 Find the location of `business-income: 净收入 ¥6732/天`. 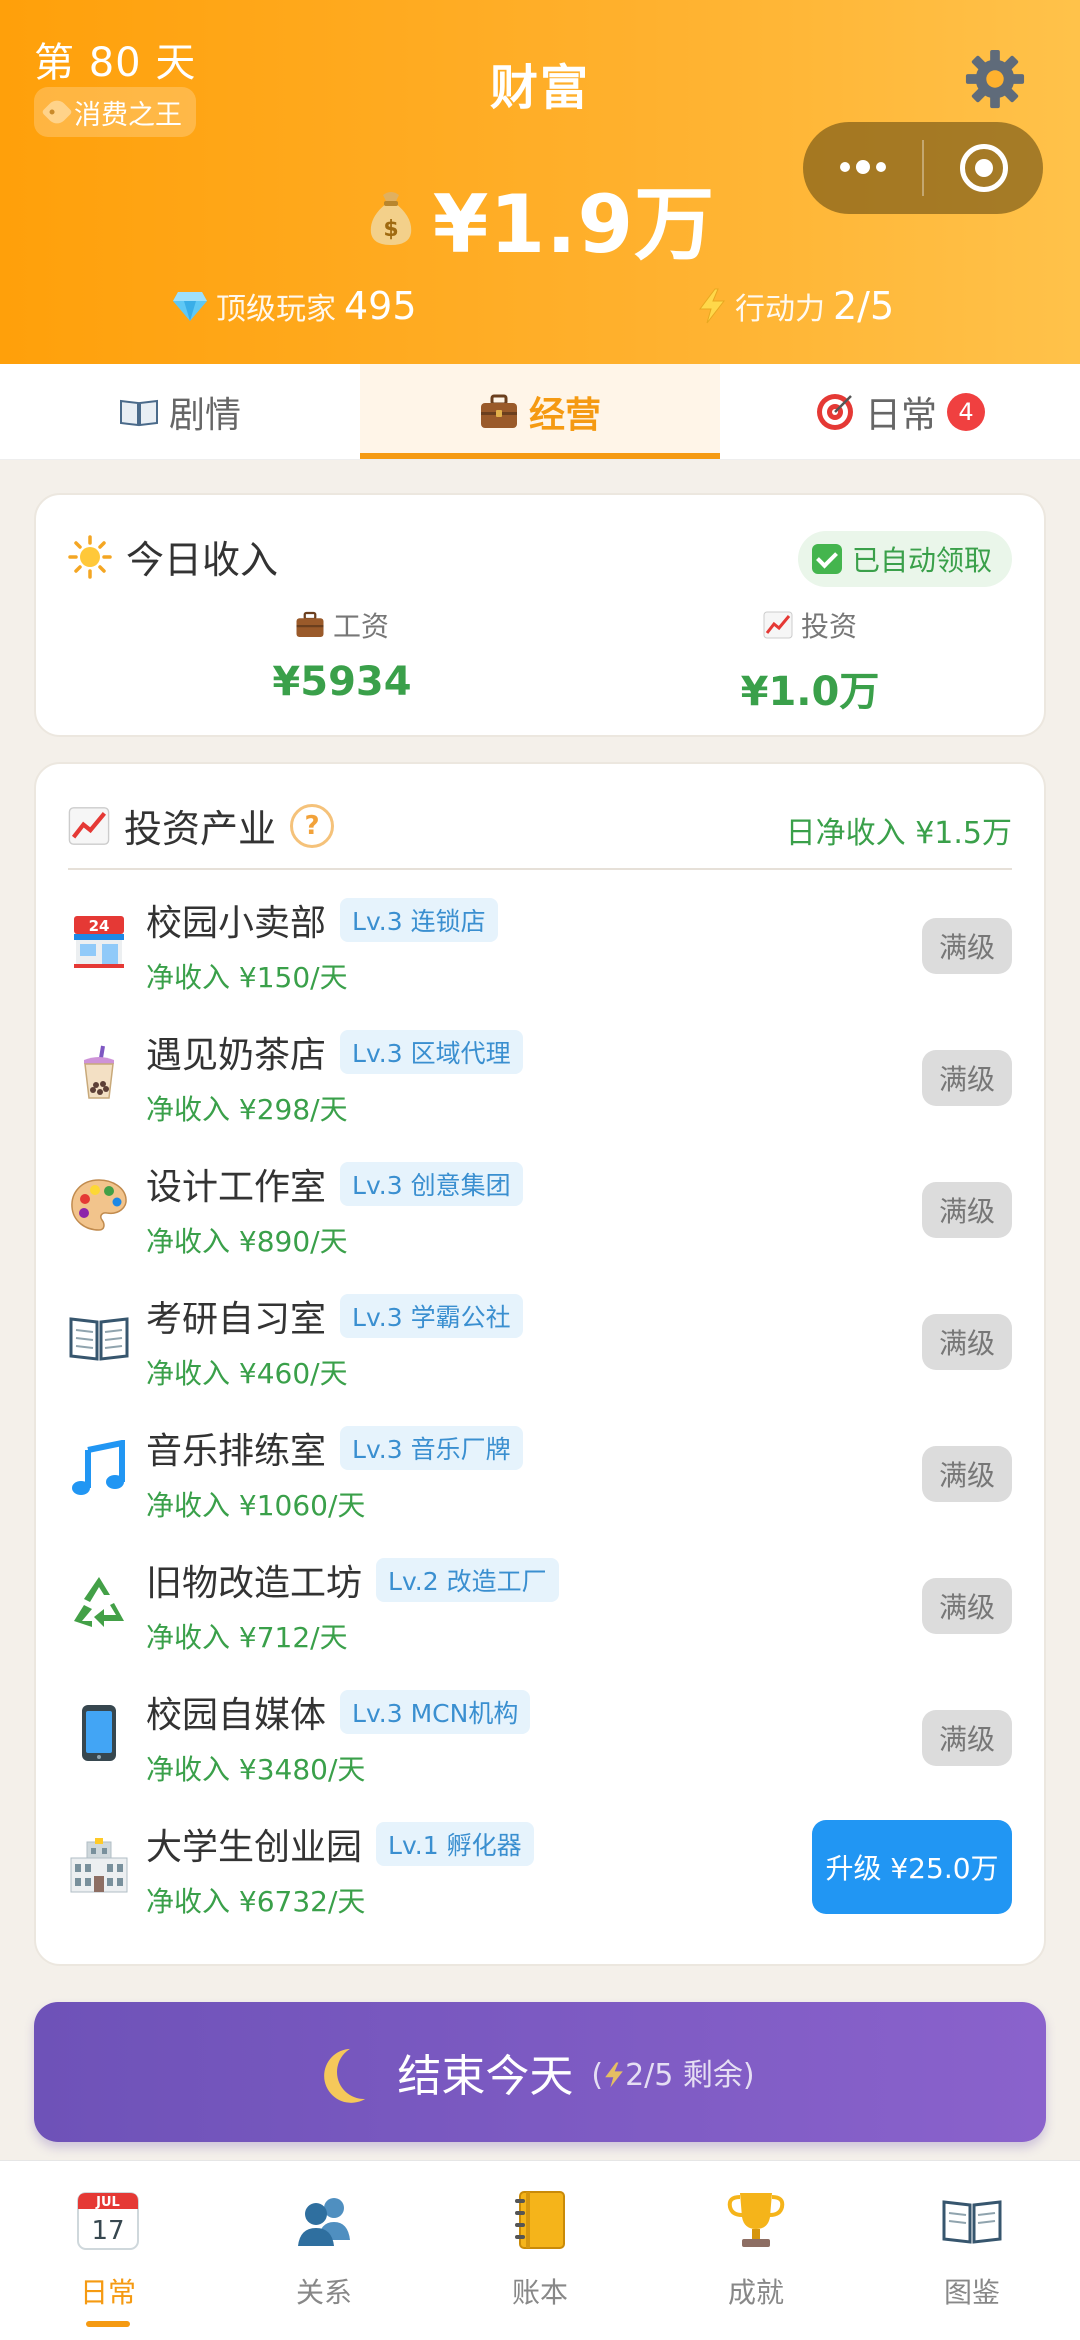

business-income: 净收入 ¥6732/天 is located at coordinates (256, 1901).